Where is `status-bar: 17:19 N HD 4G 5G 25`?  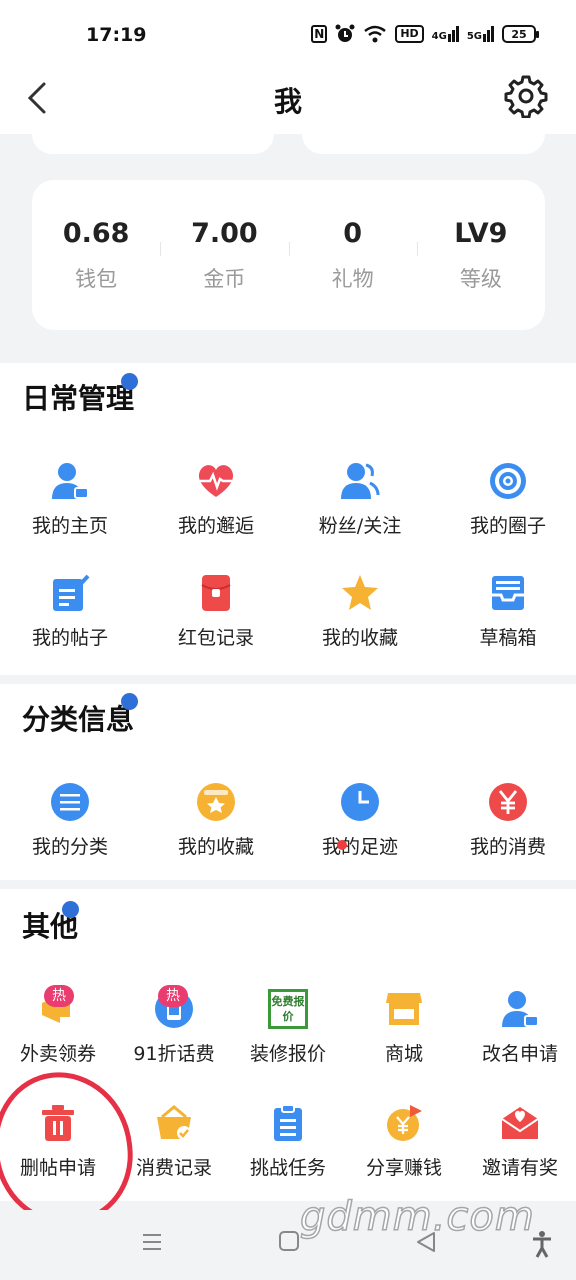 status-bar: 17:19 N HD 4G 5G 25 is located at coordinates (288, 32).